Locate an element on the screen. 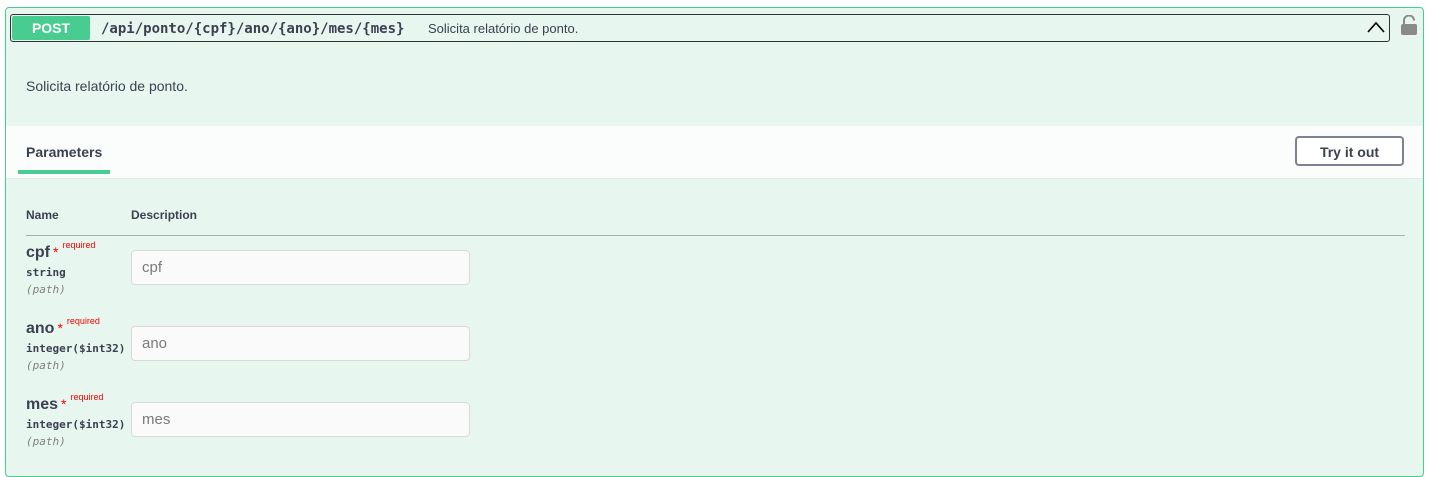 The width and height of the screenshot is (1429, 477). parameter-name: ano is located at coordinates (40, 328).